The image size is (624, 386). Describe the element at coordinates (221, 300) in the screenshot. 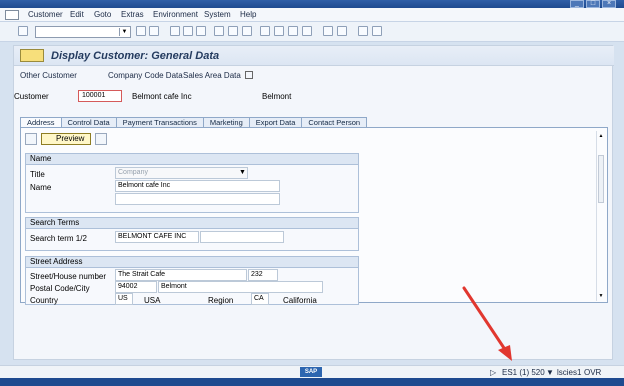

I see `region-label: Region` at that location.